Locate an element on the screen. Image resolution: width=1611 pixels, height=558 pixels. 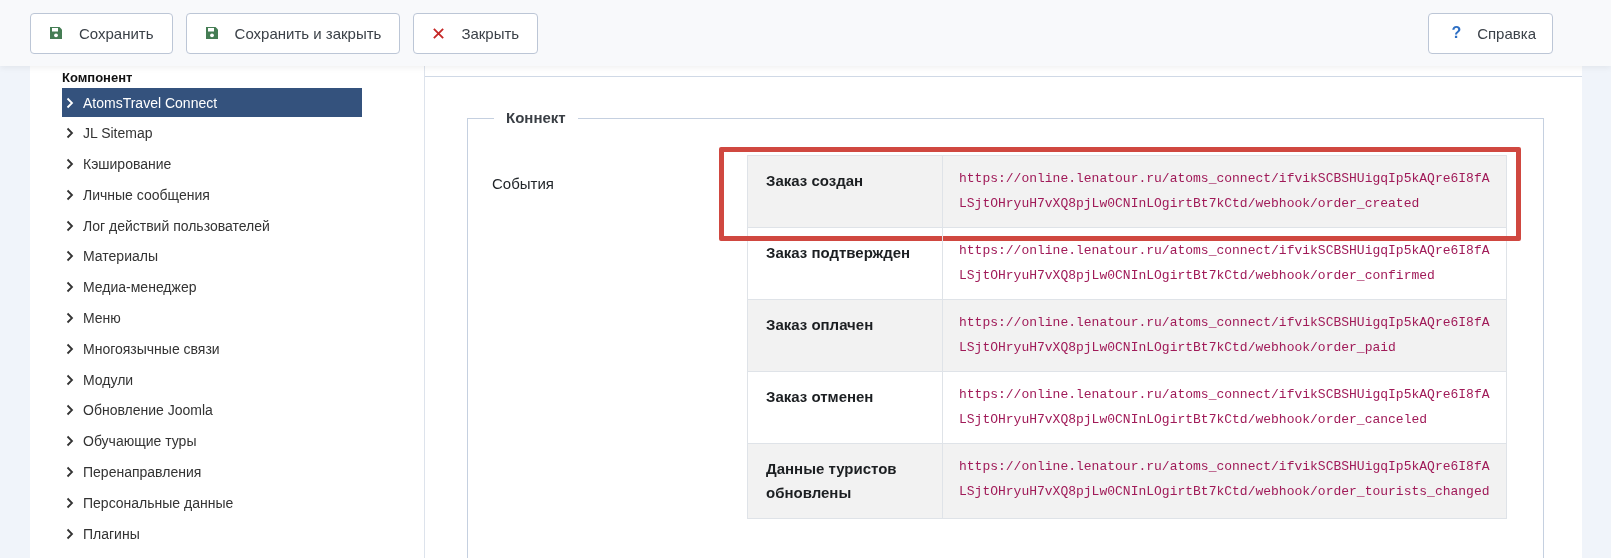
toolbar-button: Закрыть is located at coordinates (476, 33).